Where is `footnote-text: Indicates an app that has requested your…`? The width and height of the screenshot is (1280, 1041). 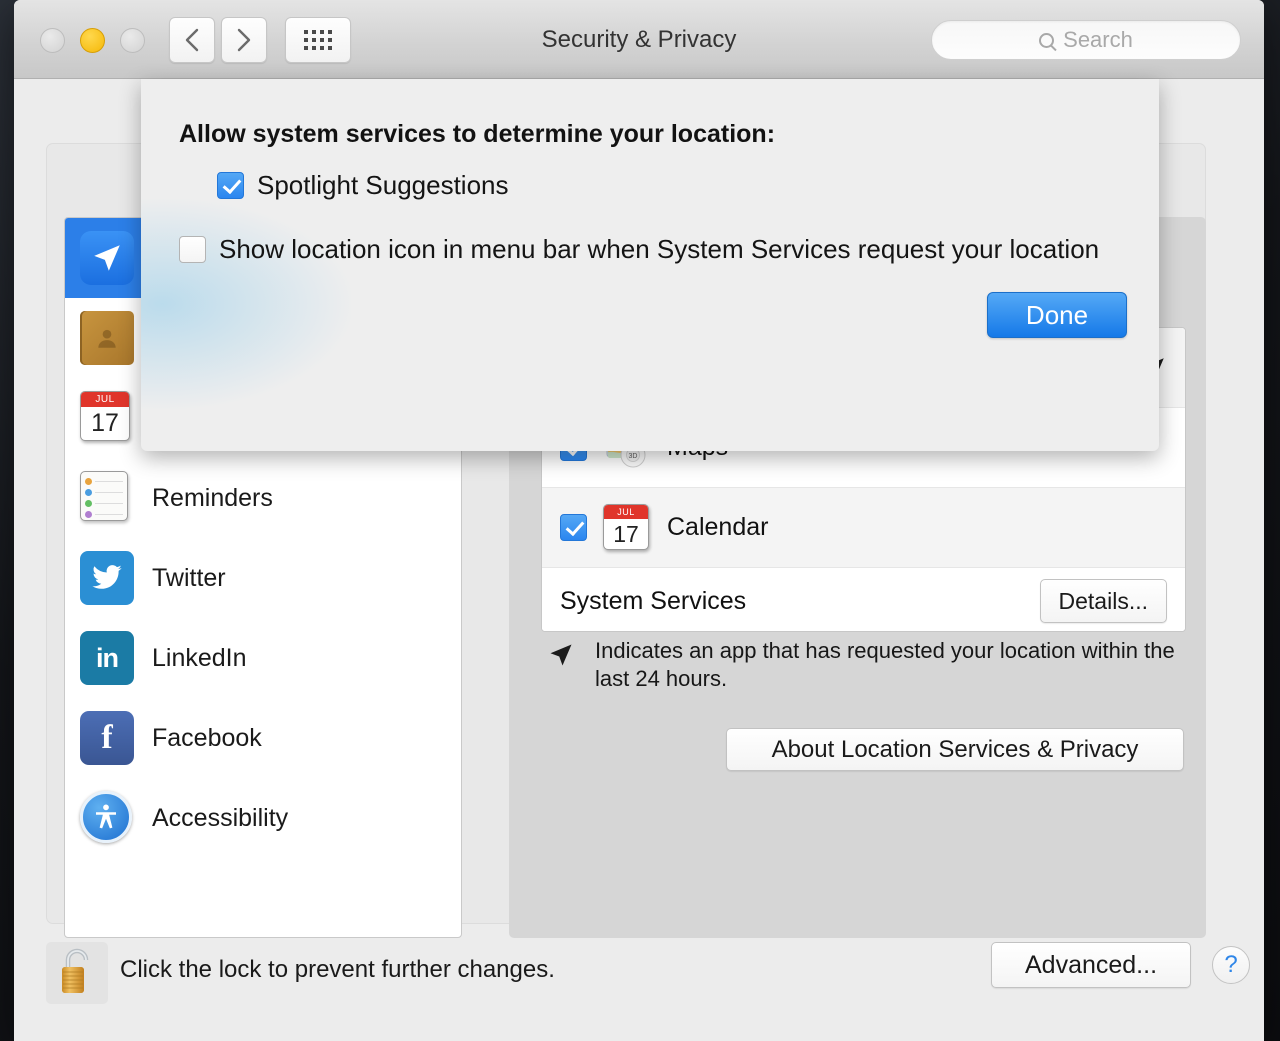 footnote-text: Indicates an app that has requested your… is located at coordinates (885, 664).